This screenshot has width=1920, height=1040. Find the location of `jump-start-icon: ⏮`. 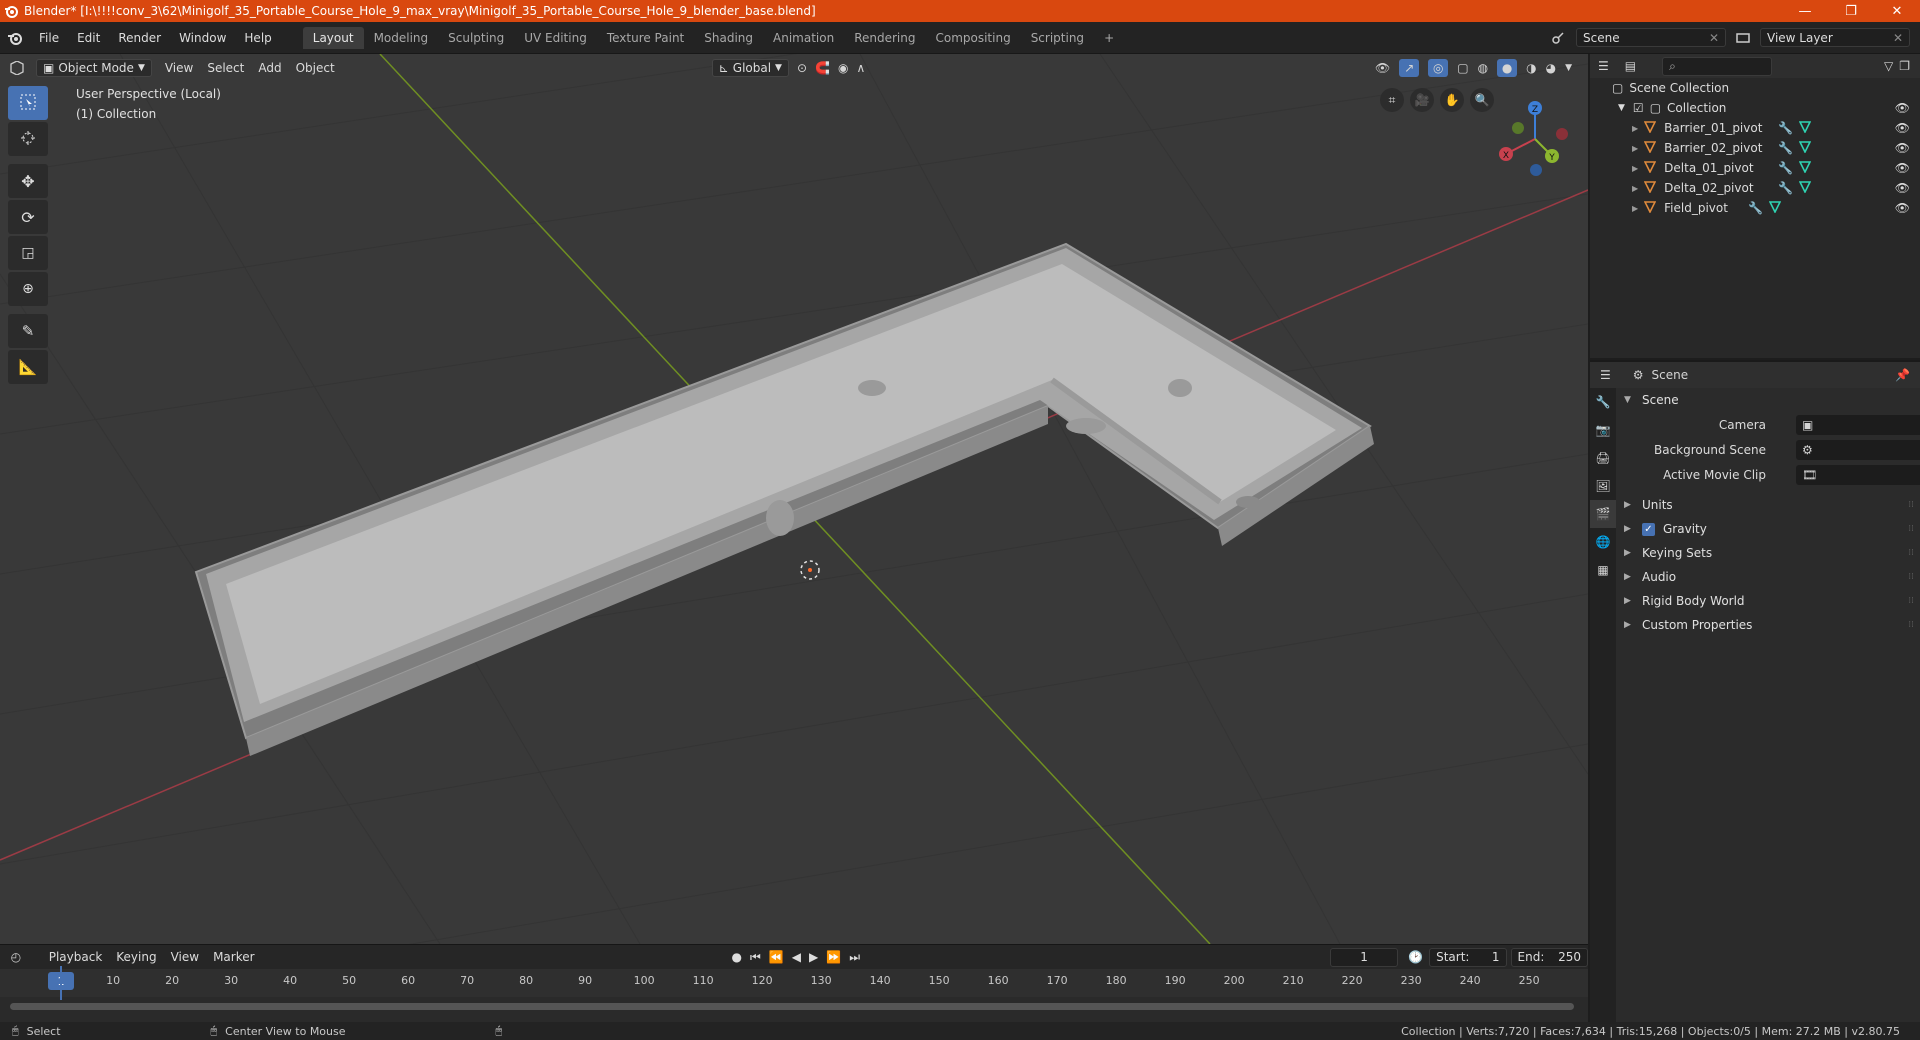

jump-start-icon: ⏮ is located at coordinates (755, 957).